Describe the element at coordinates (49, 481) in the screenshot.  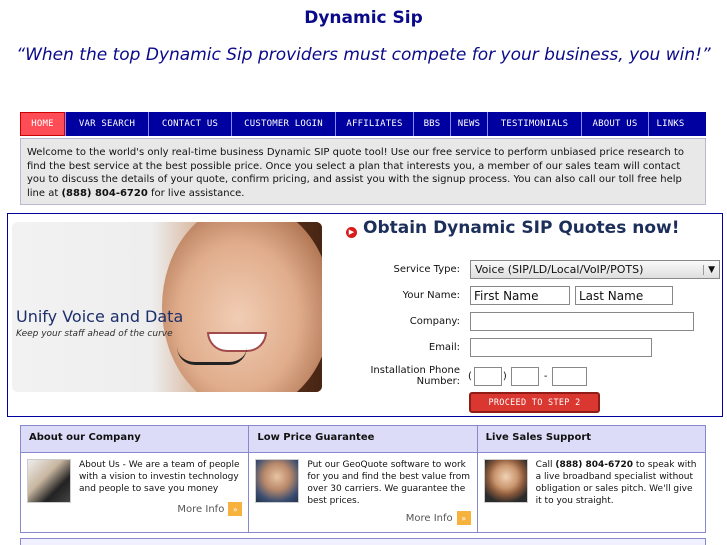
I see `team-photo` at that location.